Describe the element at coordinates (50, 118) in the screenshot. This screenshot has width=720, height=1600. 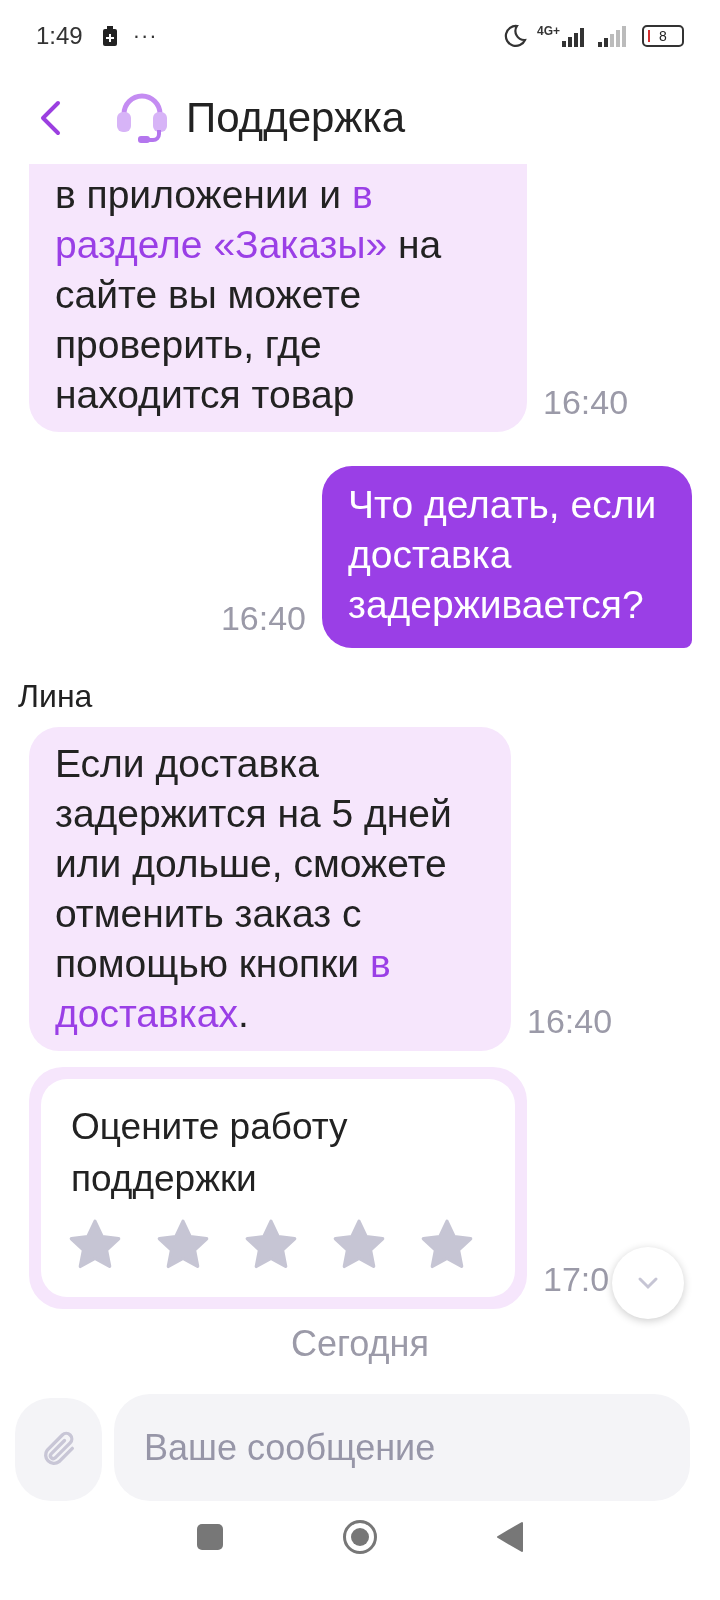
I see `back-icon` at that location.